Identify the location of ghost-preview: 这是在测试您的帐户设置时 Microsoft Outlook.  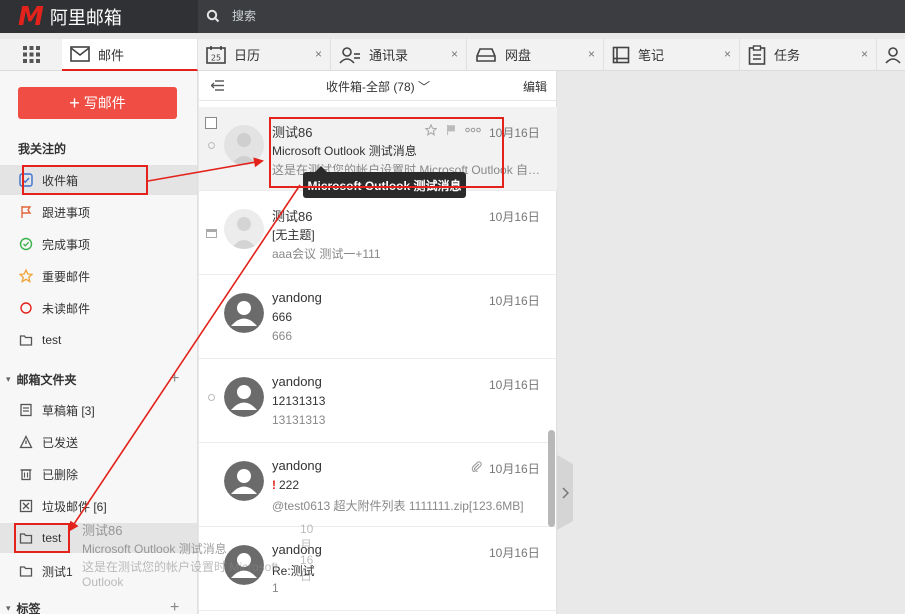
(180, 574).